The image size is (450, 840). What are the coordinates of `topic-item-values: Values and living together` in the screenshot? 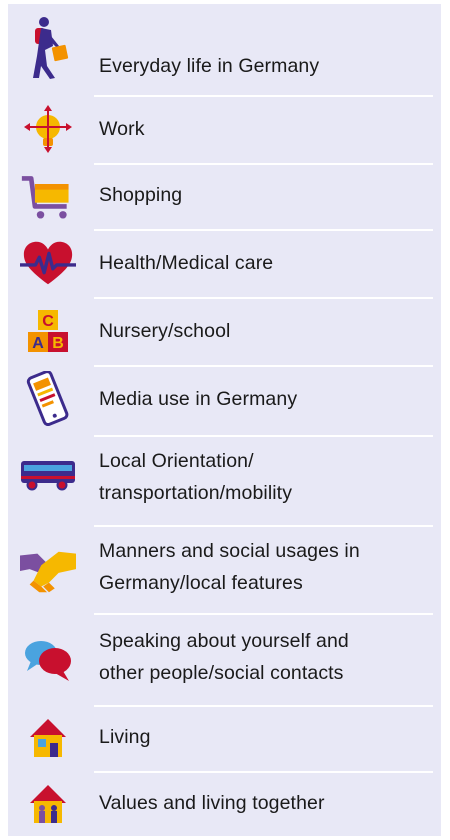 It's located at (224, 804).